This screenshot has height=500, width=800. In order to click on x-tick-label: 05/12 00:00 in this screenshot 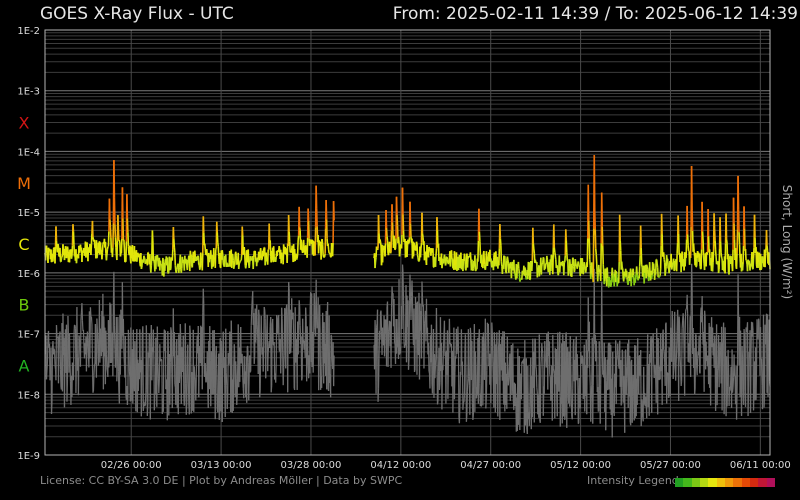, I will do `click(580, 465)`.